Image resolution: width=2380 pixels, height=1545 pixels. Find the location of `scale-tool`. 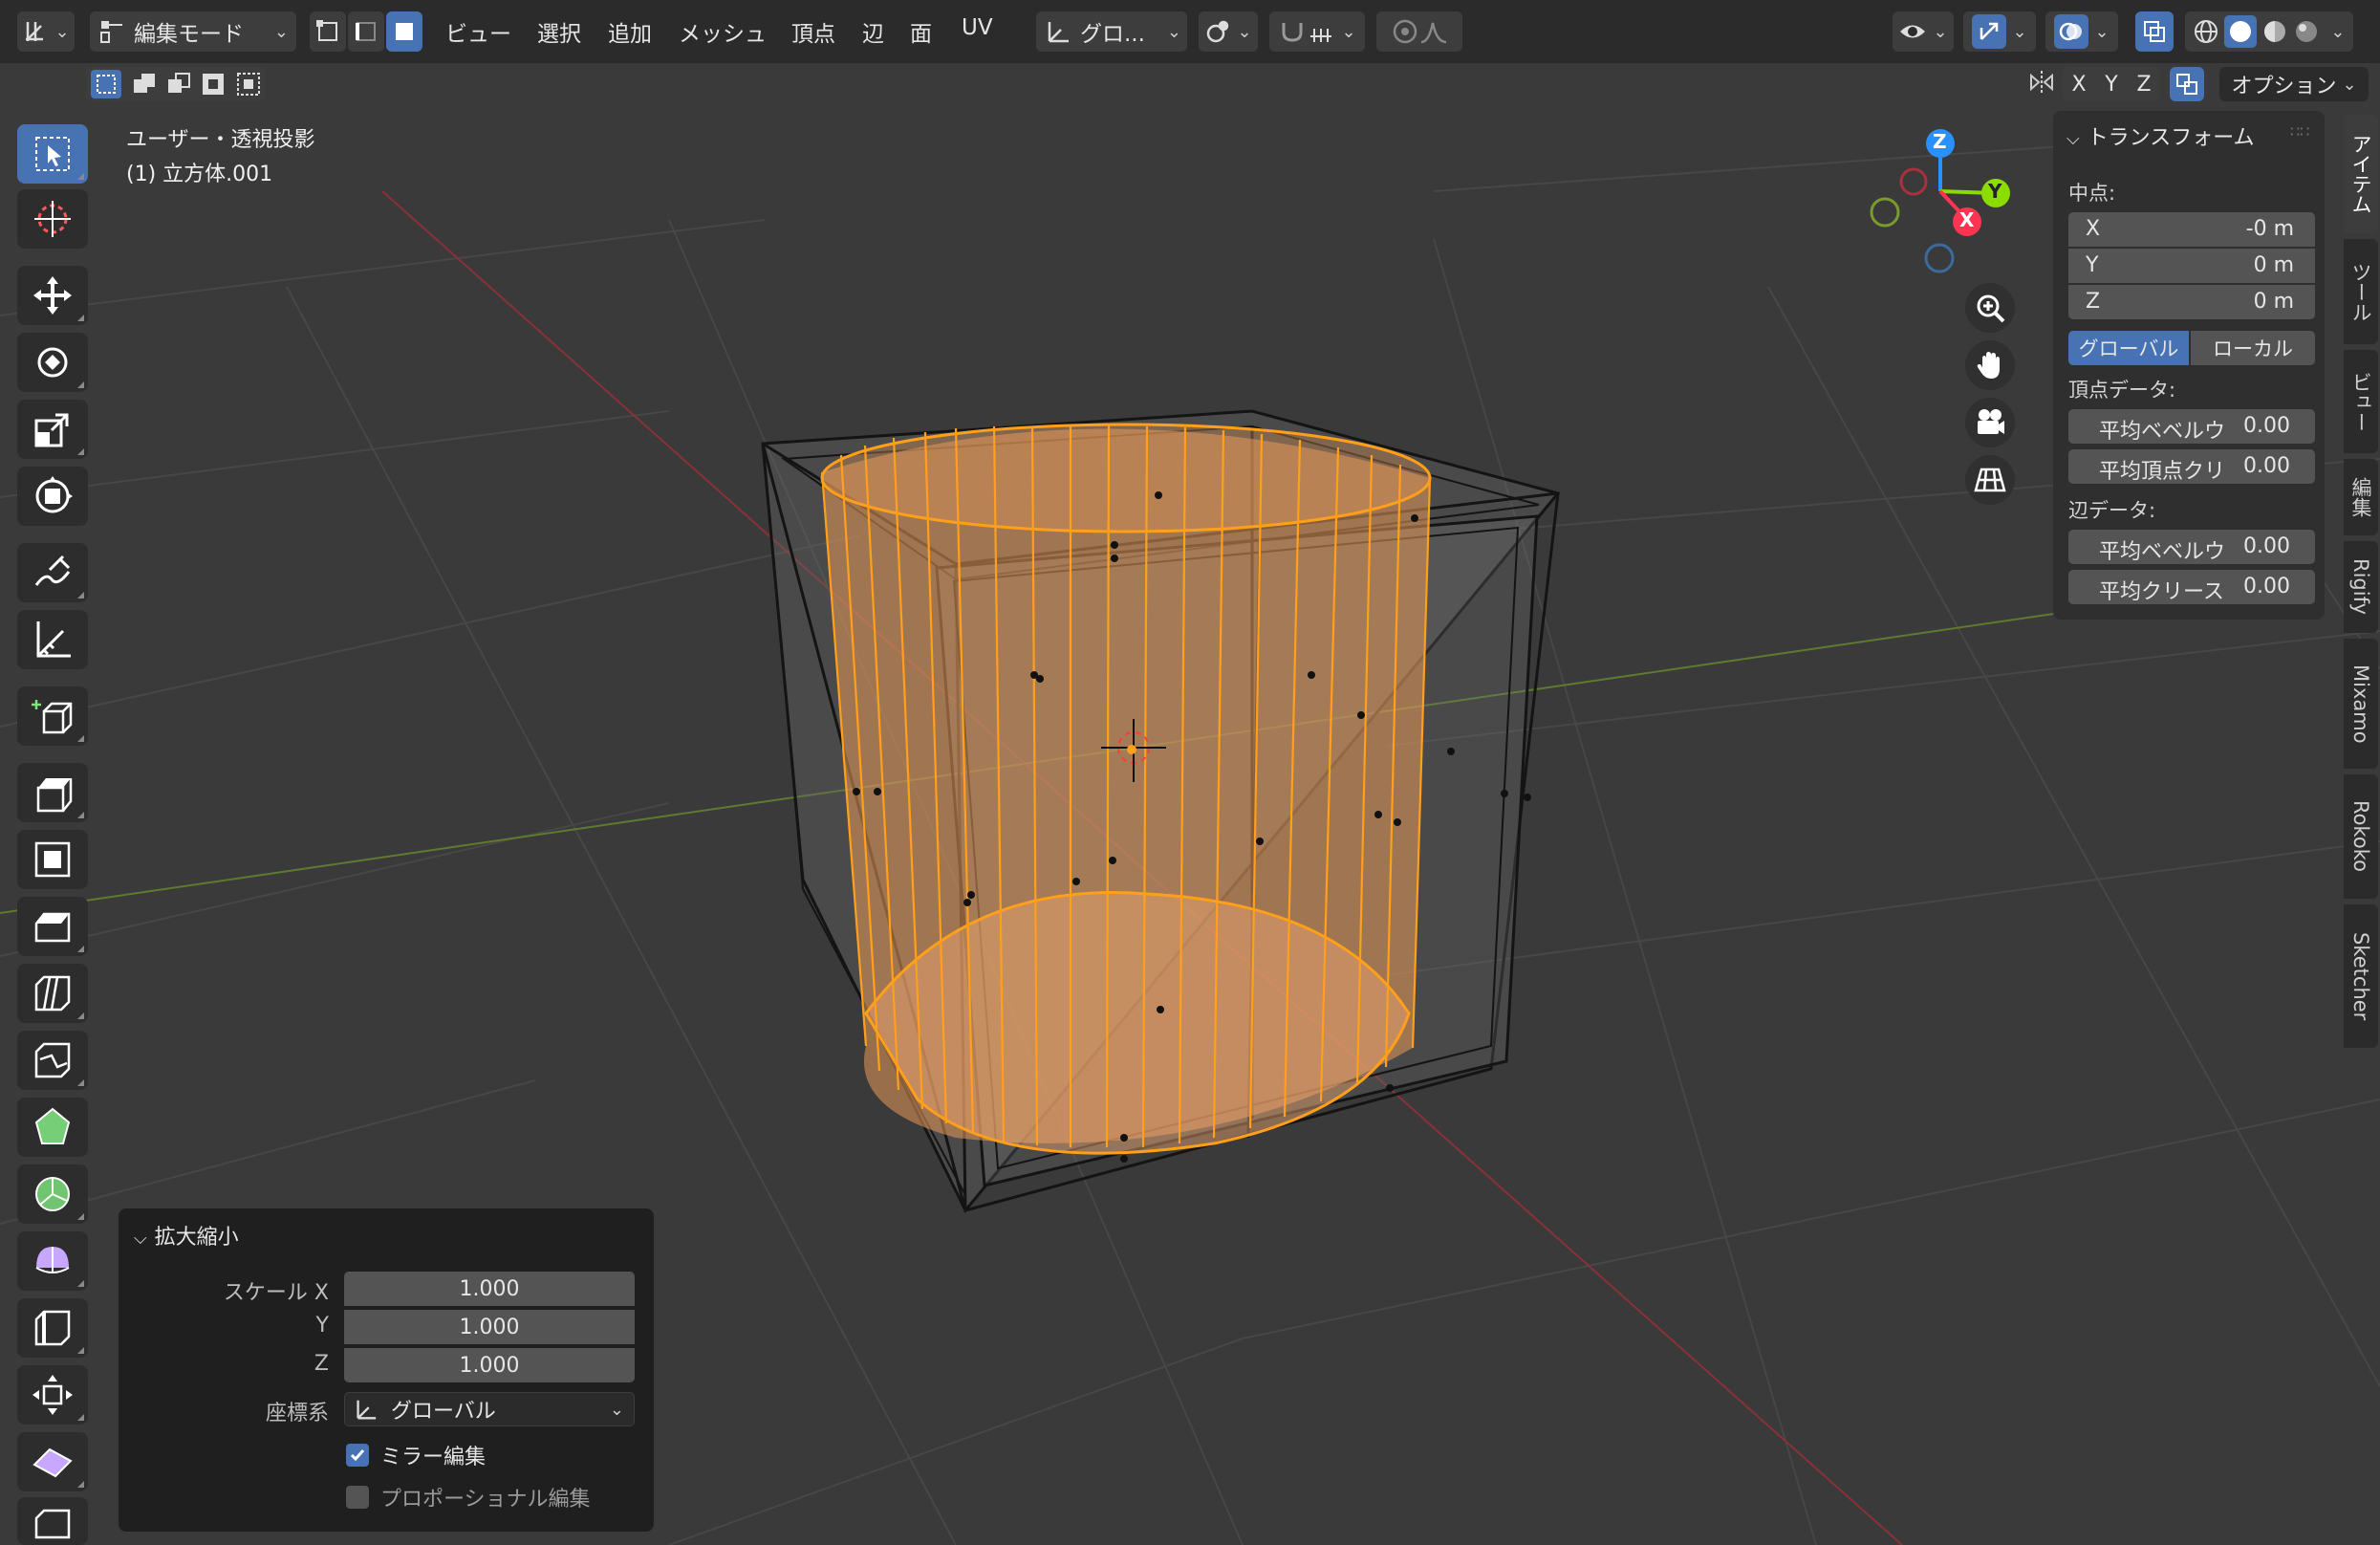

scale-tool is located at coordinates (52, 429).